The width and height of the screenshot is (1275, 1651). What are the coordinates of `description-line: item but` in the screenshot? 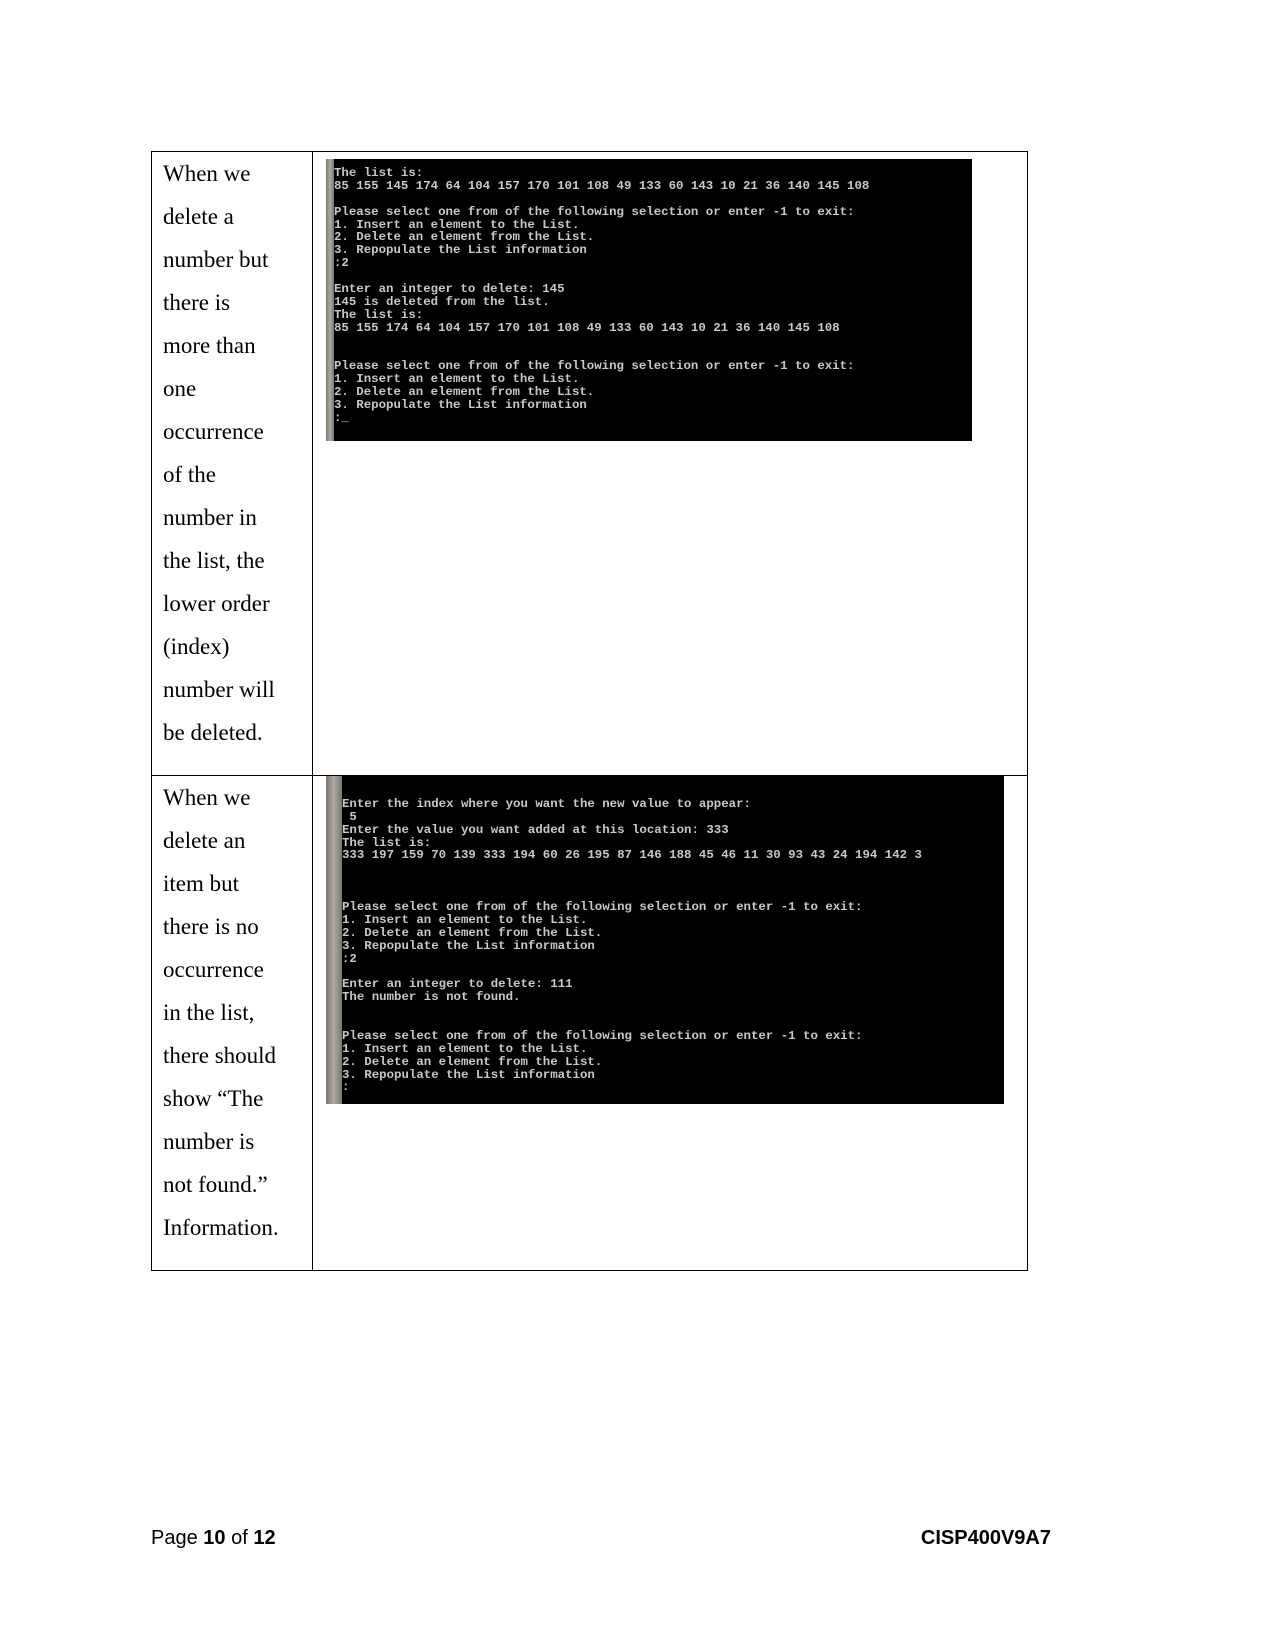 It's located at (201, 883).